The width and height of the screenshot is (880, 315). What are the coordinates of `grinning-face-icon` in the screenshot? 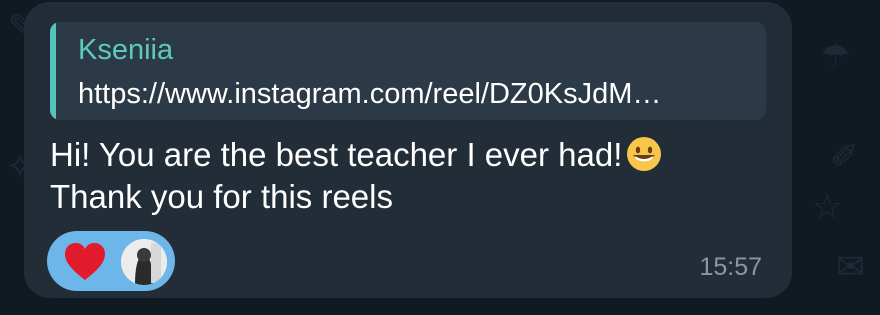 It's located at (644, 154).